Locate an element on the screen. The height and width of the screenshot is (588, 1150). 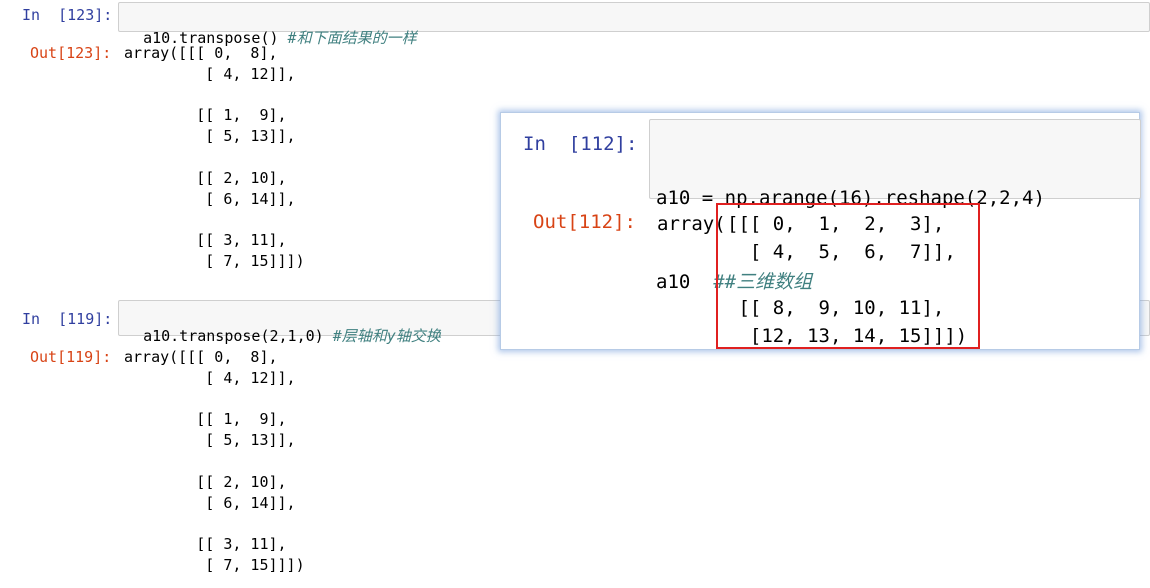
cell-123-out-prompt: Out[123]: is located at coordinates (71, 53).